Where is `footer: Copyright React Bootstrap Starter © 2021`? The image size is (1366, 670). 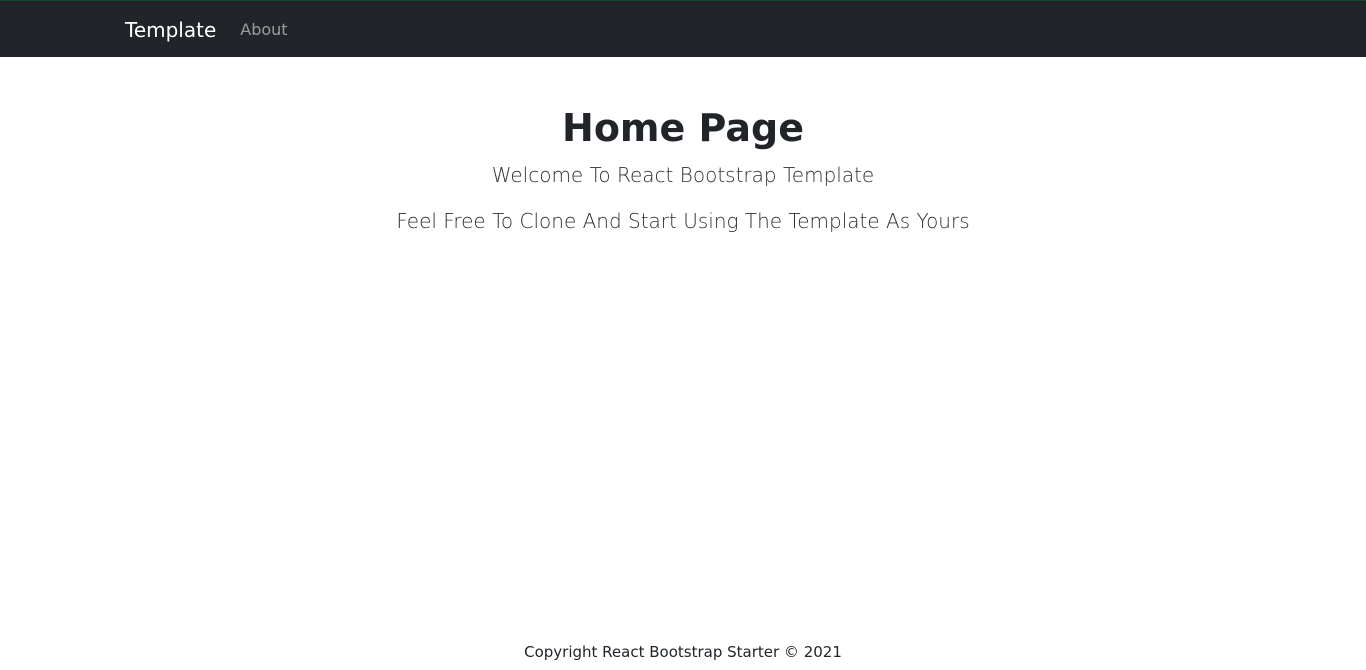 footer: Copyright React Bootstrap Starter © 2021 is located at coordinates (683, 652).